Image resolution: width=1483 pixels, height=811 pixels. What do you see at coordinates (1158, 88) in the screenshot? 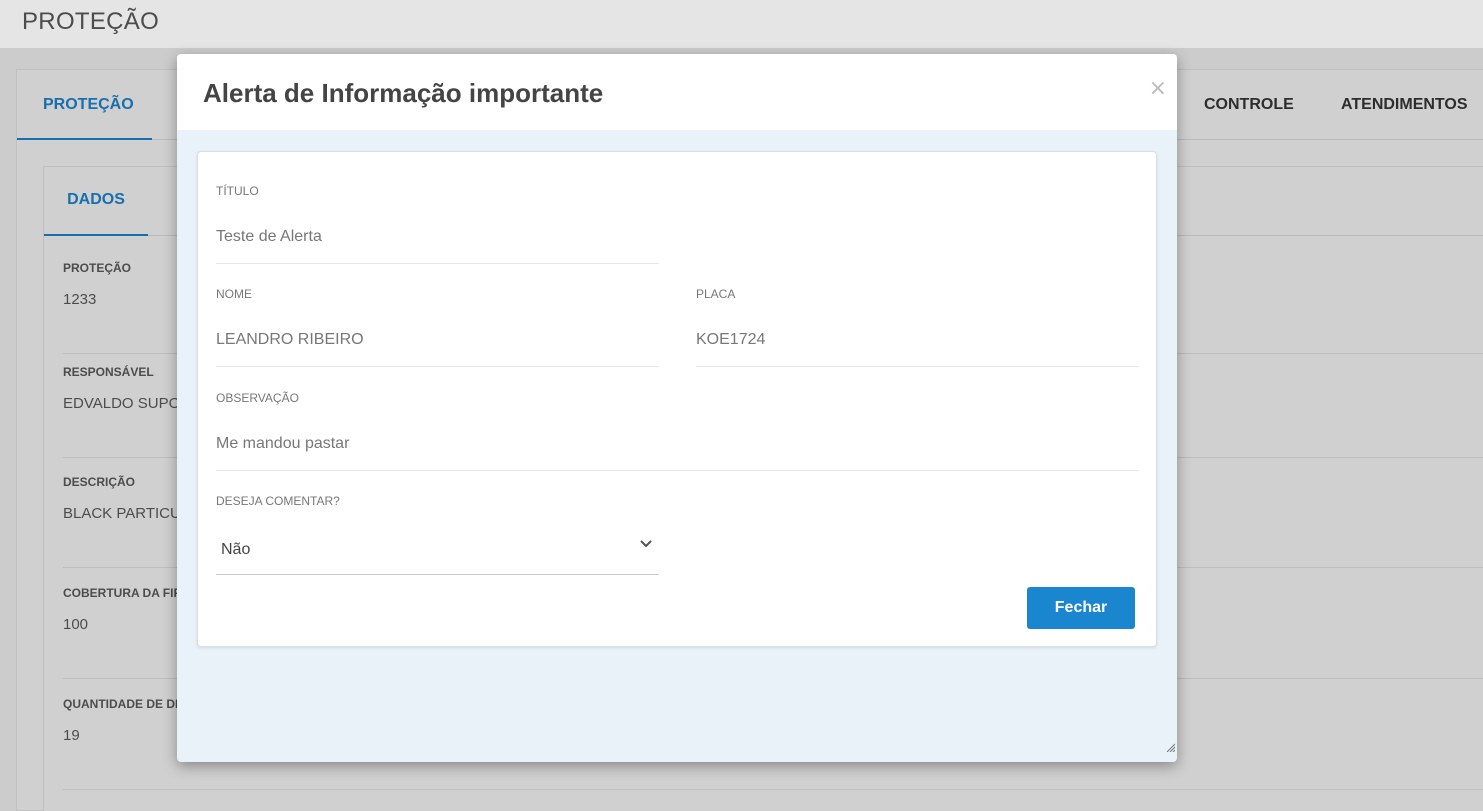
I see `close-icon: ×` at bounding box center [1158, 88].